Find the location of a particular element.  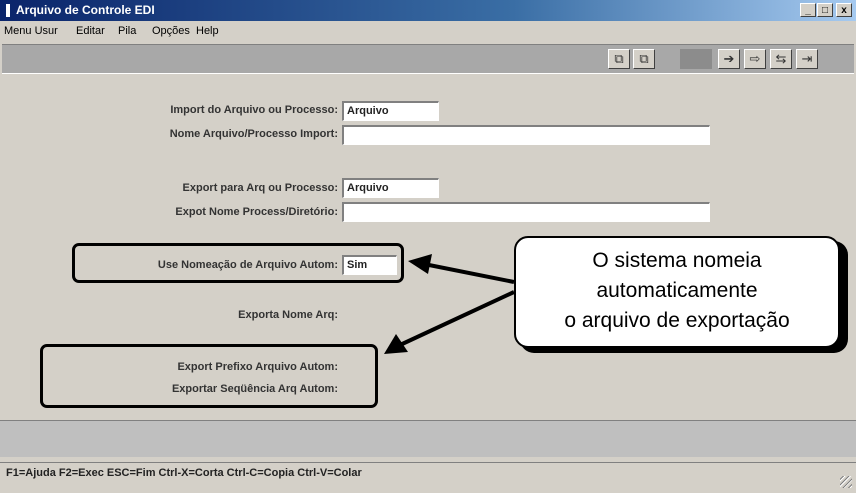

callout-line-2: automaticamente is located at coordinates (677, 290).